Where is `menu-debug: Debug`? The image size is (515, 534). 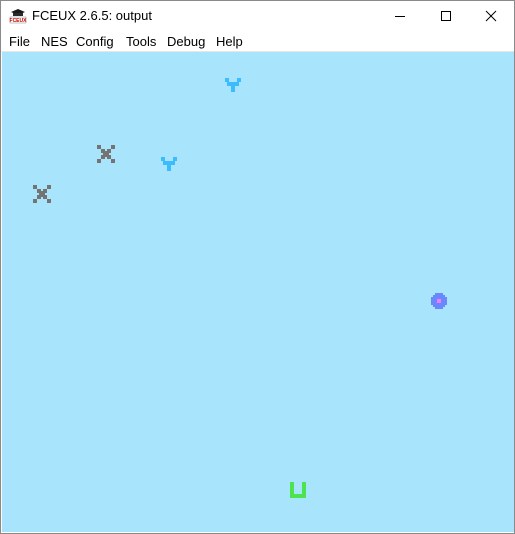
menu-debug: Debug is located at coordinates (186, 41).